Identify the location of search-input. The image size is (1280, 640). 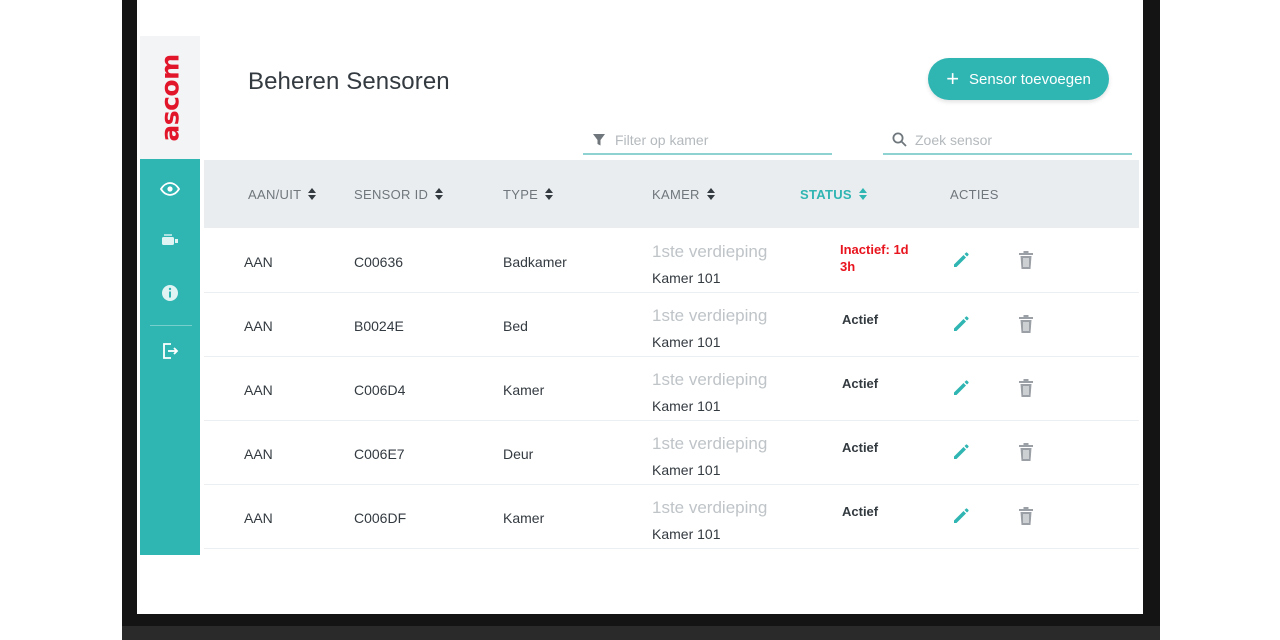
(1015, 139).